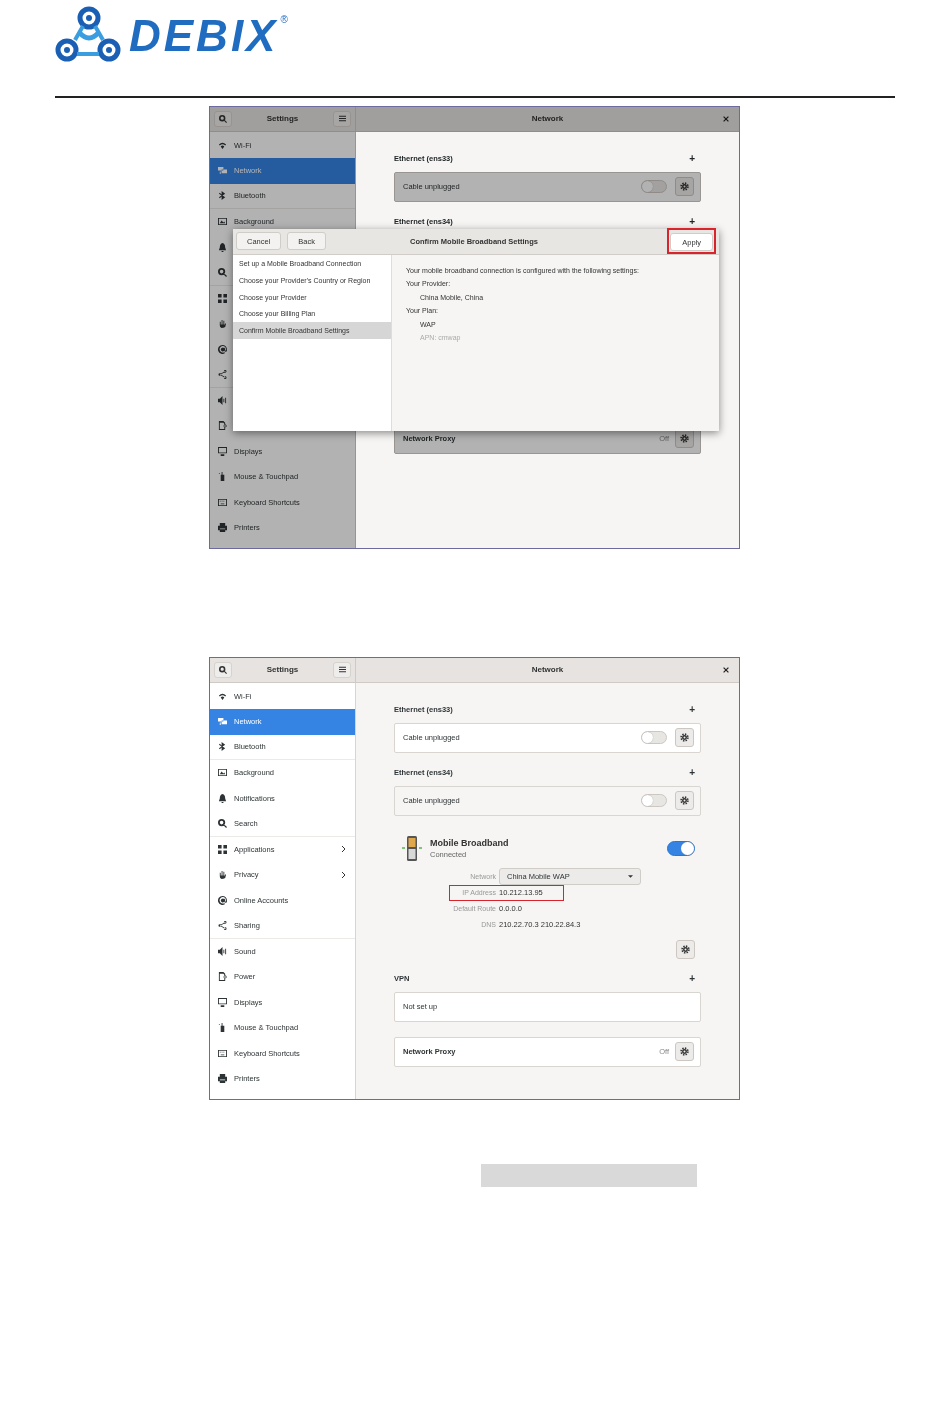 Image resolution: width=950 pixels, height=1408 pixels. Describe the element at coordinates (469, 842) in the screenshot. I see `connection-name: Mobile Broadband` at that location.